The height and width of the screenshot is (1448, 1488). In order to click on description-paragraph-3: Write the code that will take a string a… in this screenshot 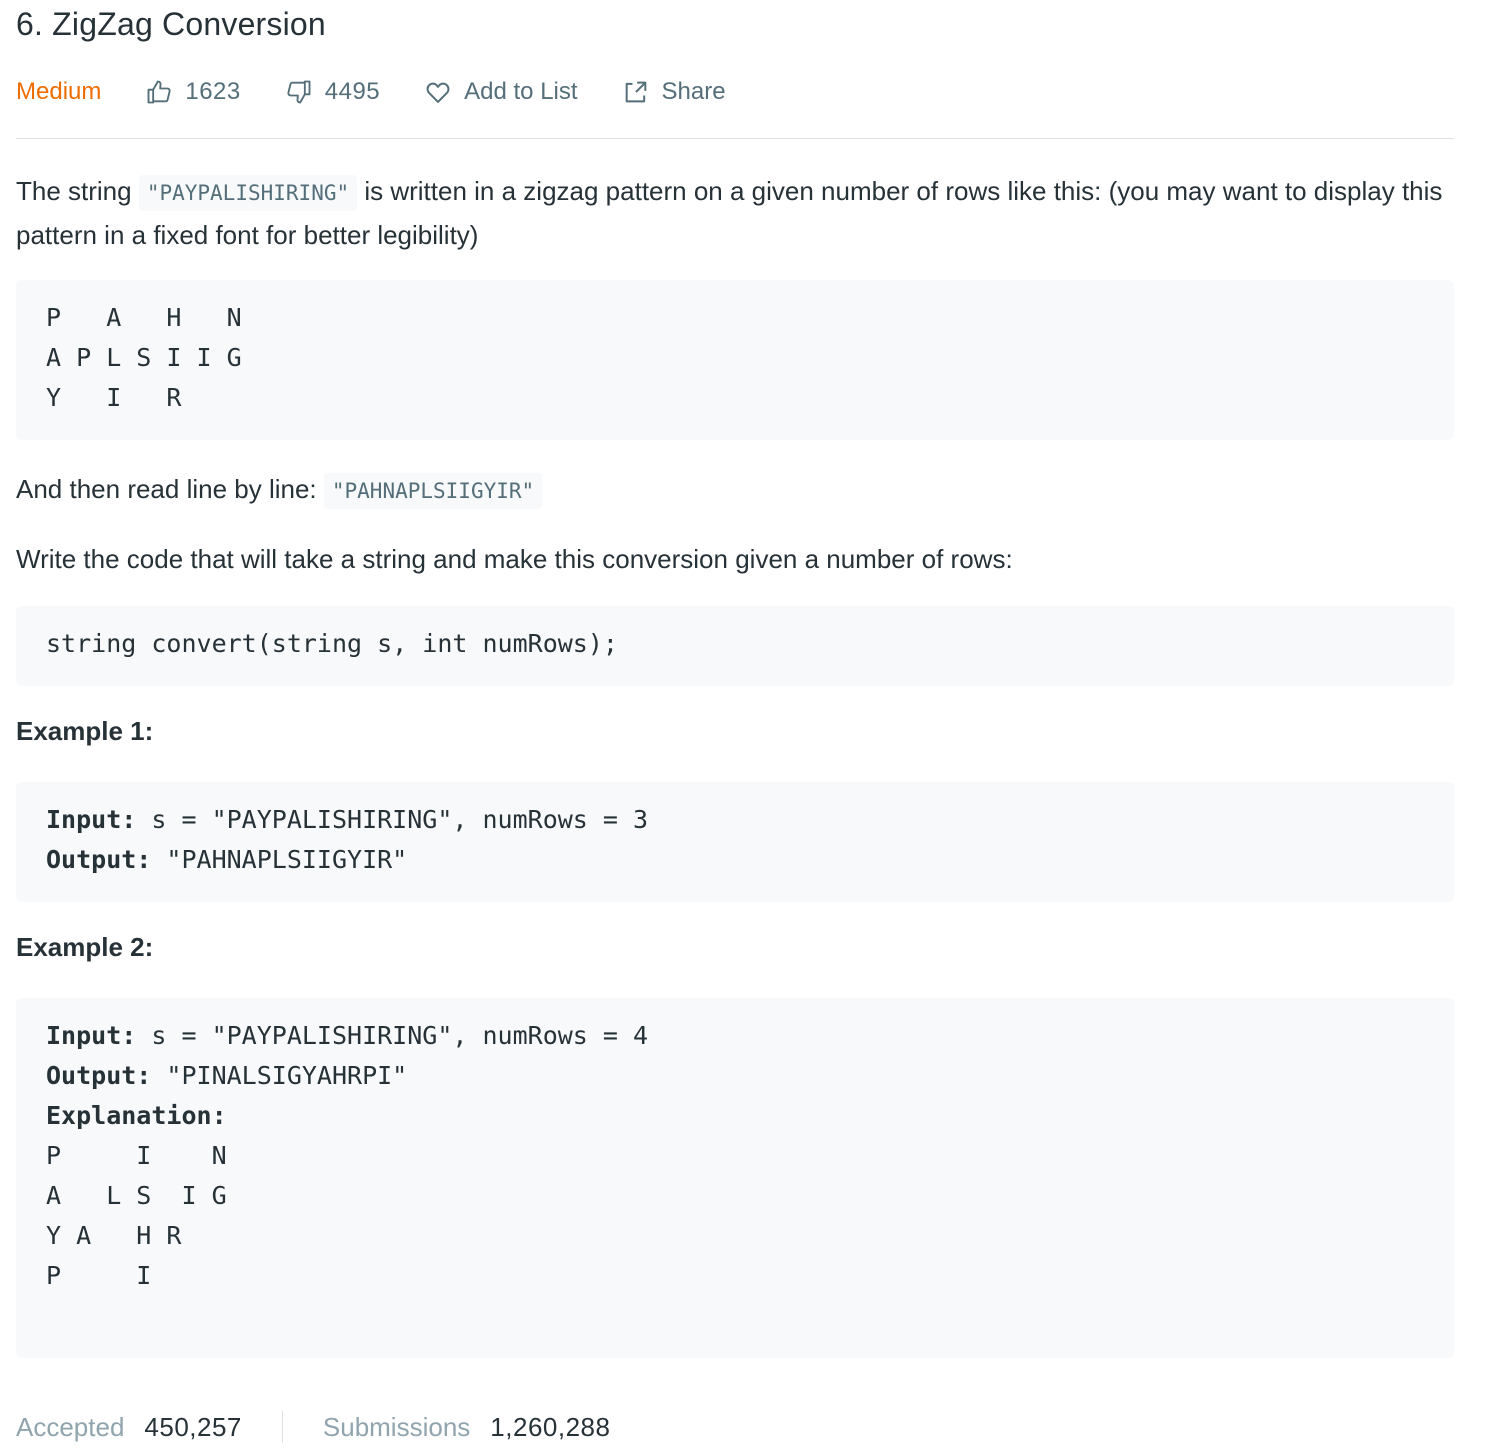, I will do `click(514, 559)`.